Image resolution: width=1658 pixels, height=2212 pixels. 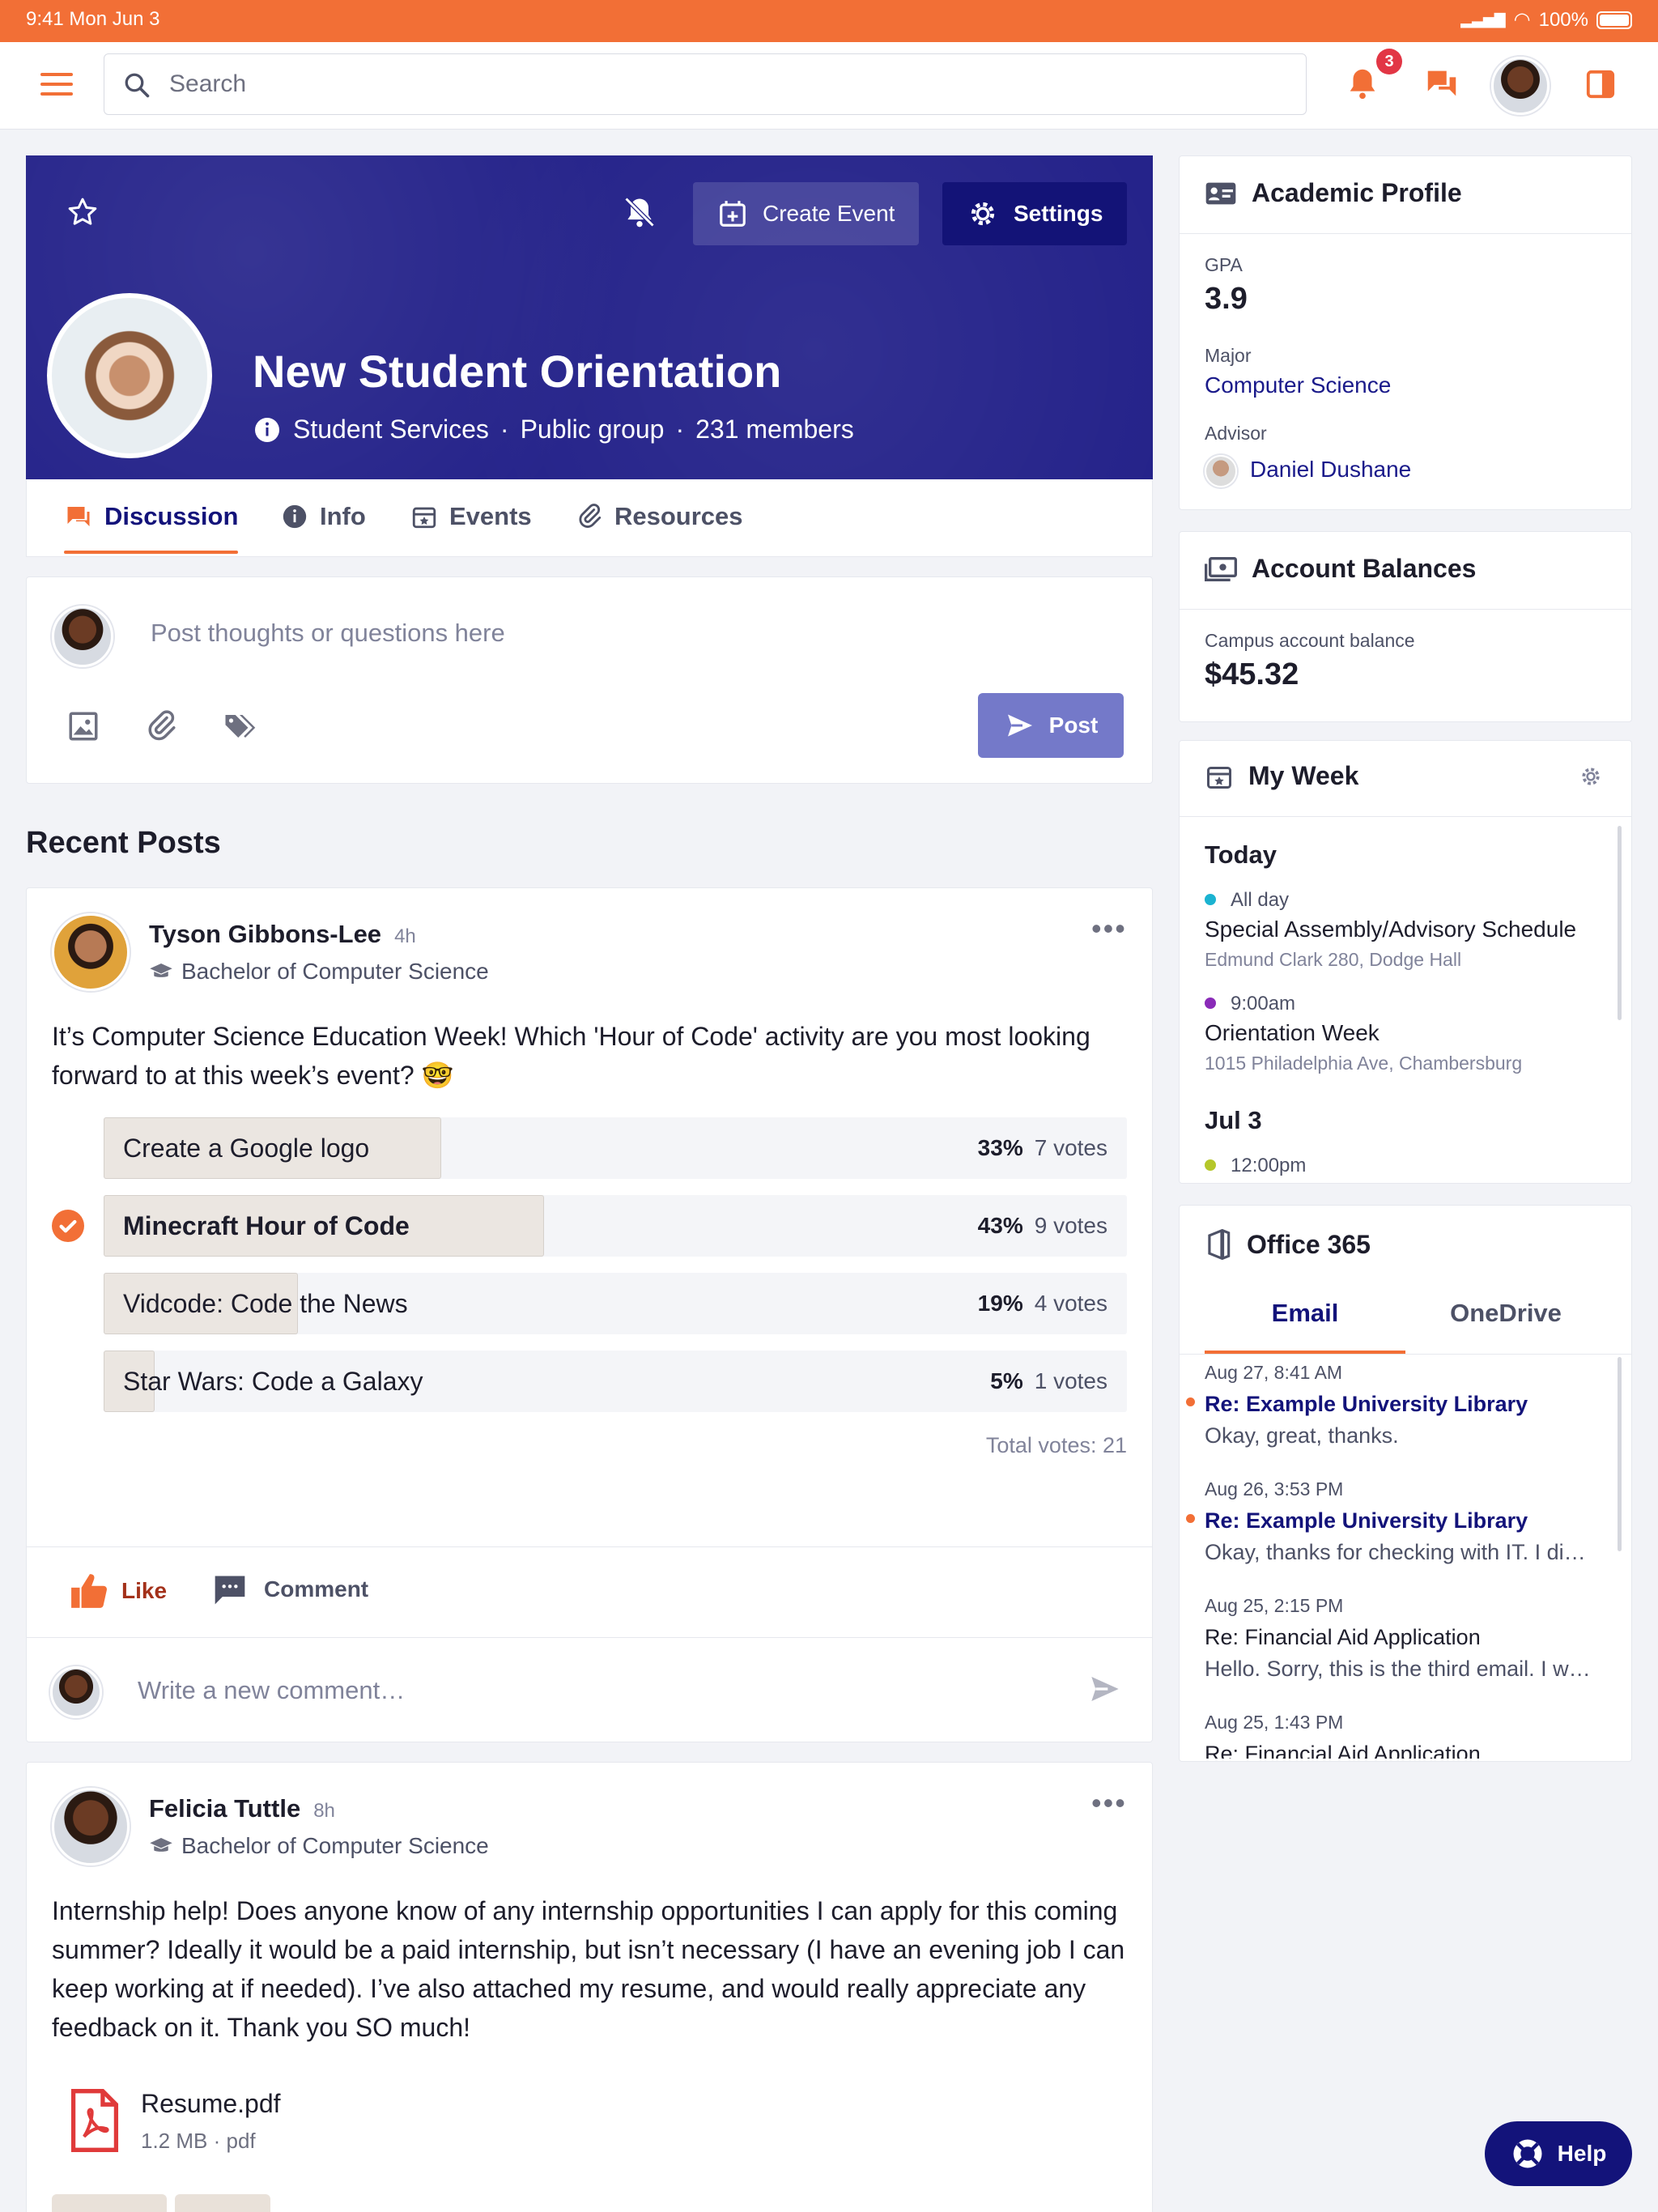 What do you see at coordinates (1263, 1004) in the screenshot?
I see `event-time: 9:00am` at bounding box center [1263, 1004].